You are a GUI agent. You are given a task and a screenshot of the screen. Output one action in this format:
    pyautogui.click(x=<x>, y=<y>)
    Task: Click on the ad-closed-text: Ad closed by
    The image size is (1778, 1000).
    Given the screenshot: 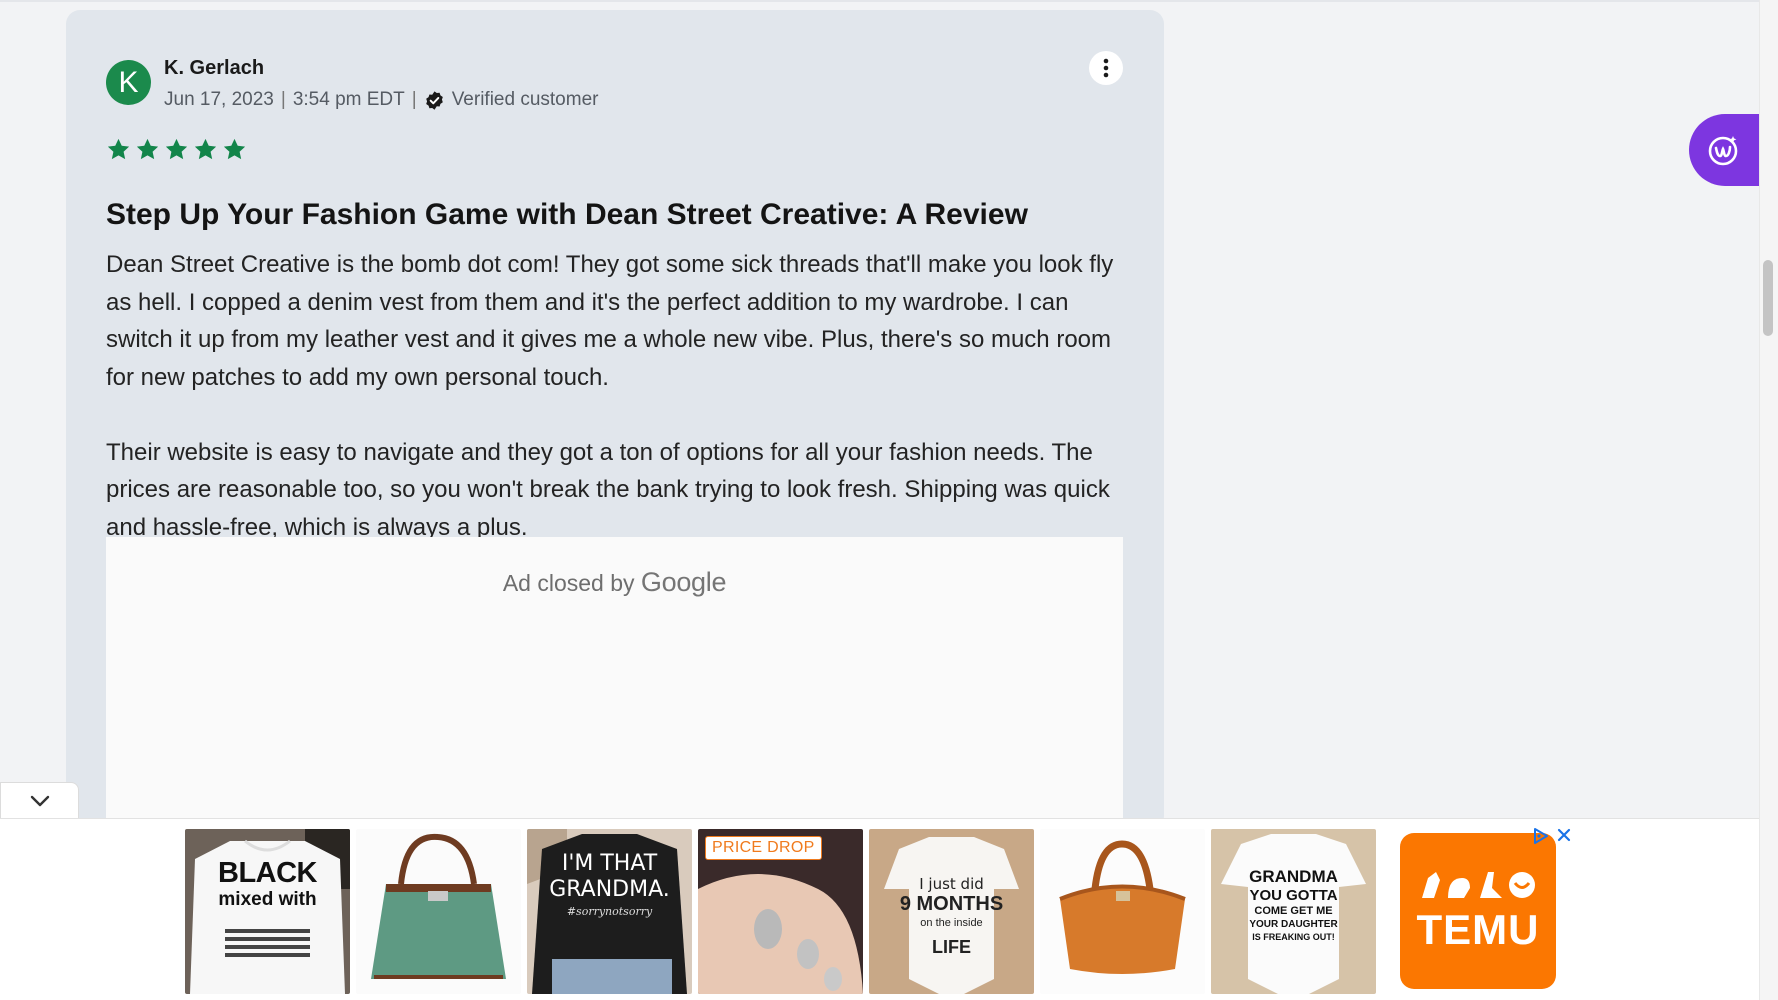 What is the action you would take?
    pyautogui.click(x=568, y=583)
    